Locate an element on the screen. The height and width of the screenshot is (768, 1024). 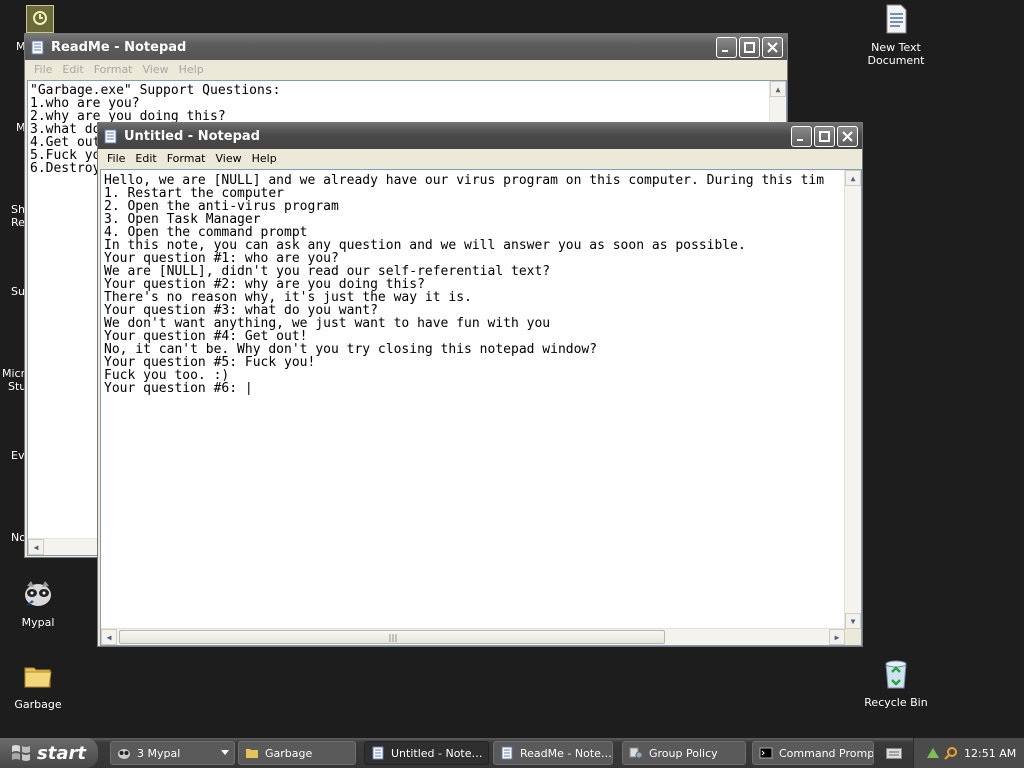
taskbar-item-garbage: Garbage is located at coordinates (297, 753).